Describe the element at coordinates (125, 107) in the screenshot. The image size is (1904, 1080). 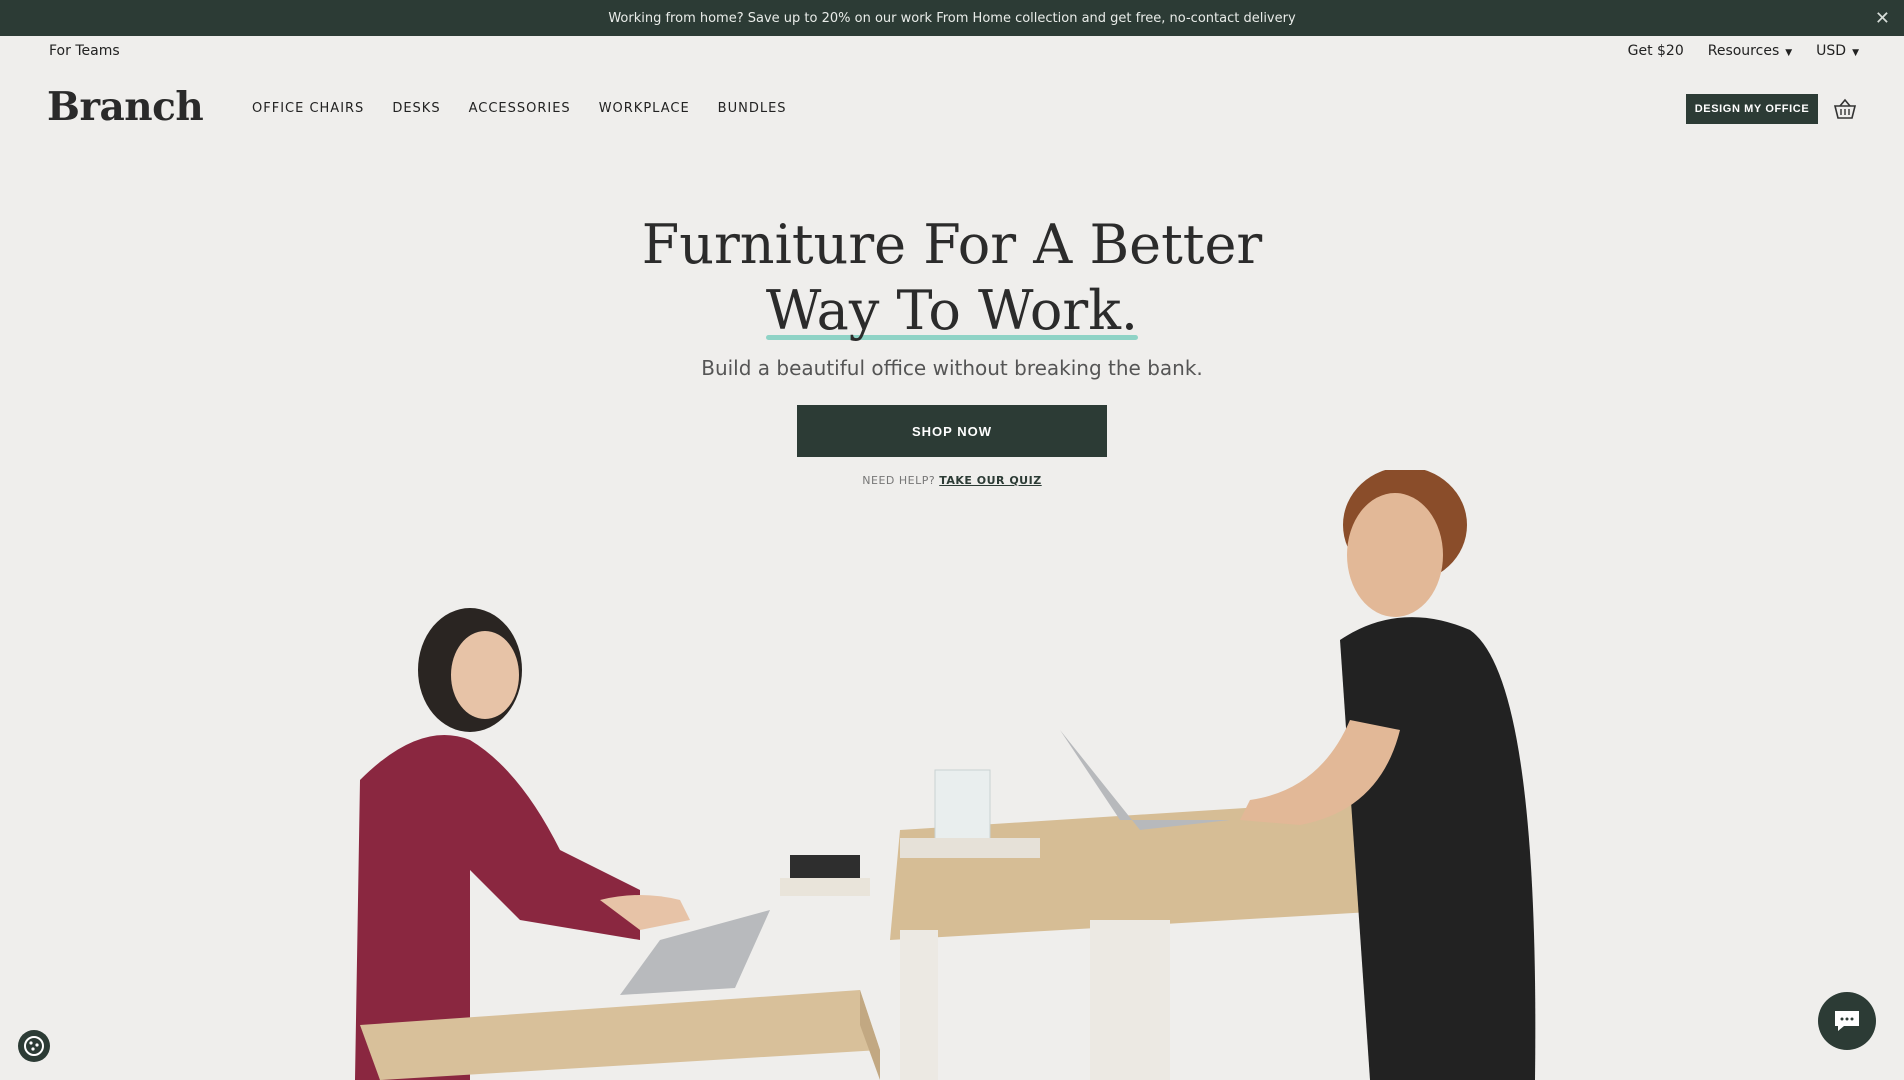
I see `brand-logo: Branch` at that location.